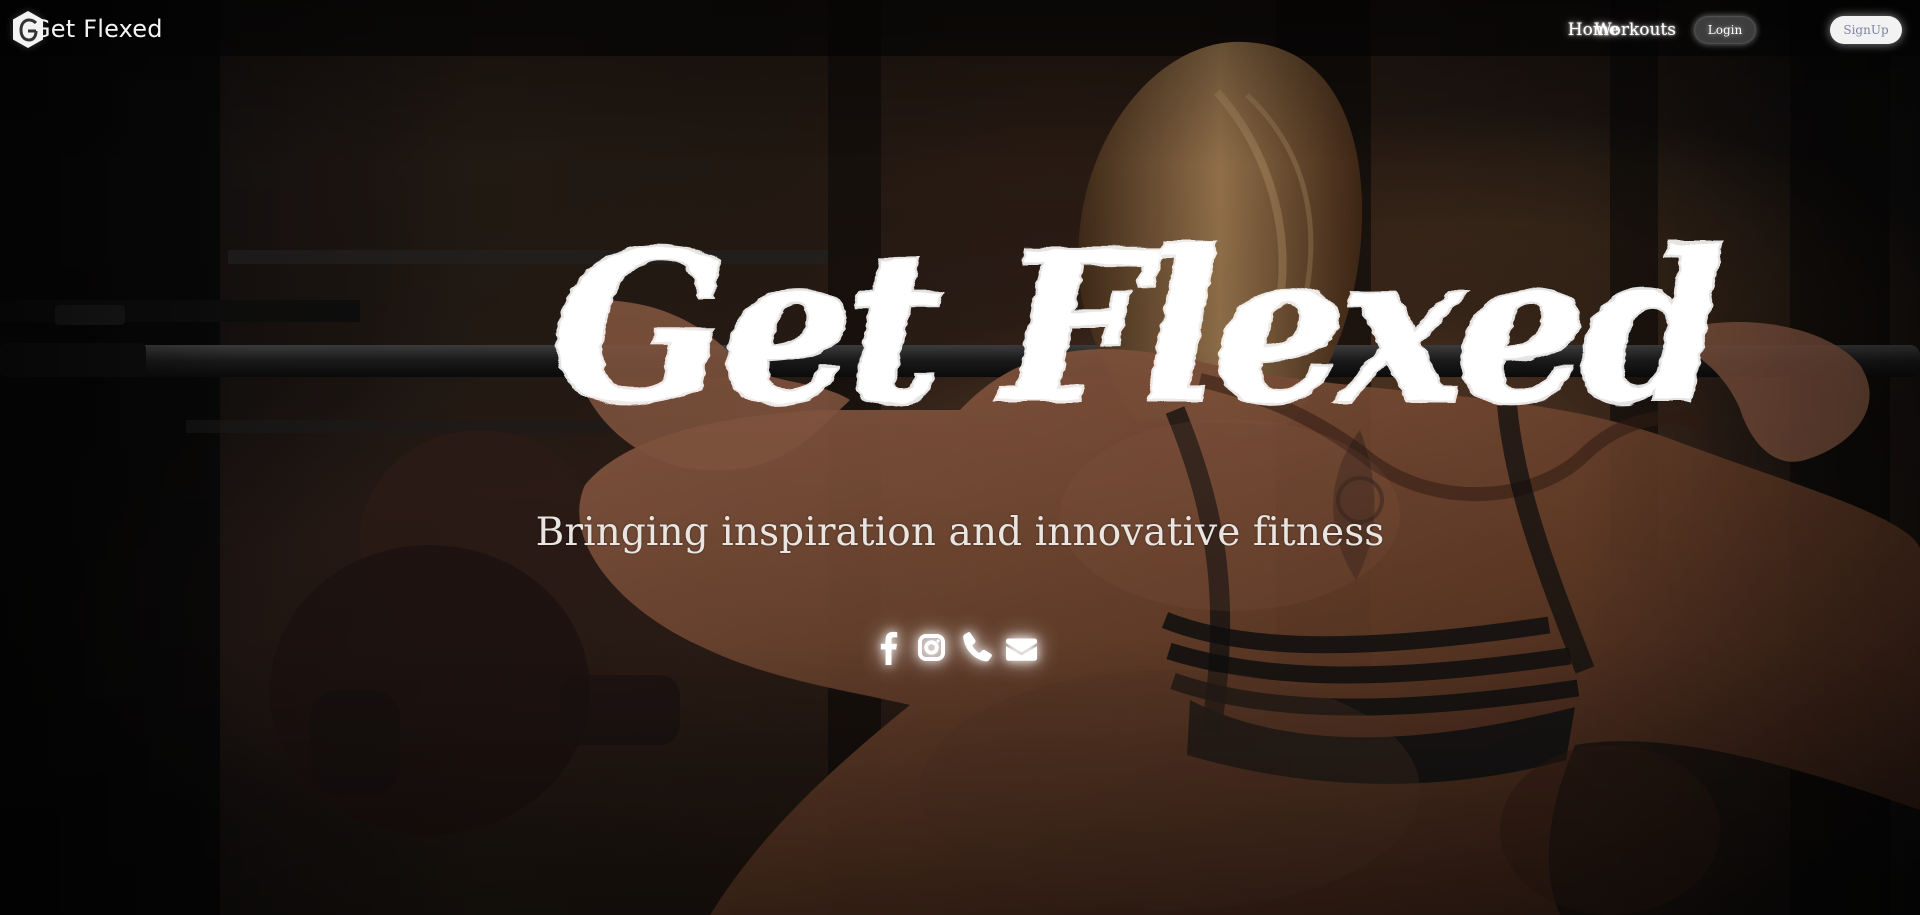 The image size is (1920, 915). What do you see at coordinates (1725, 30) in the screenshot?
I see `login-button: Login` at bounding box center [1725, 30].